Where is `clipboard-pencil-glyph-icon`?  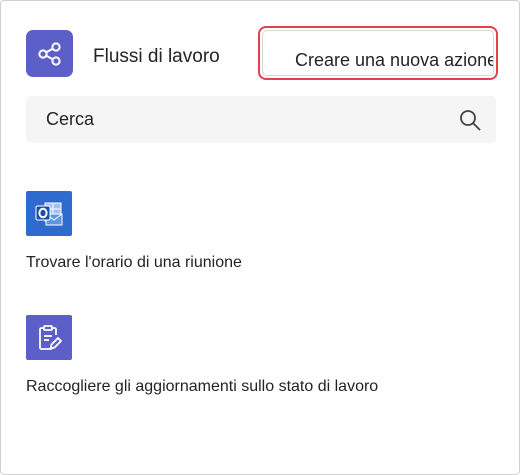
clipboard-pencil-glyph-icon is located at coordinates (50, 337).